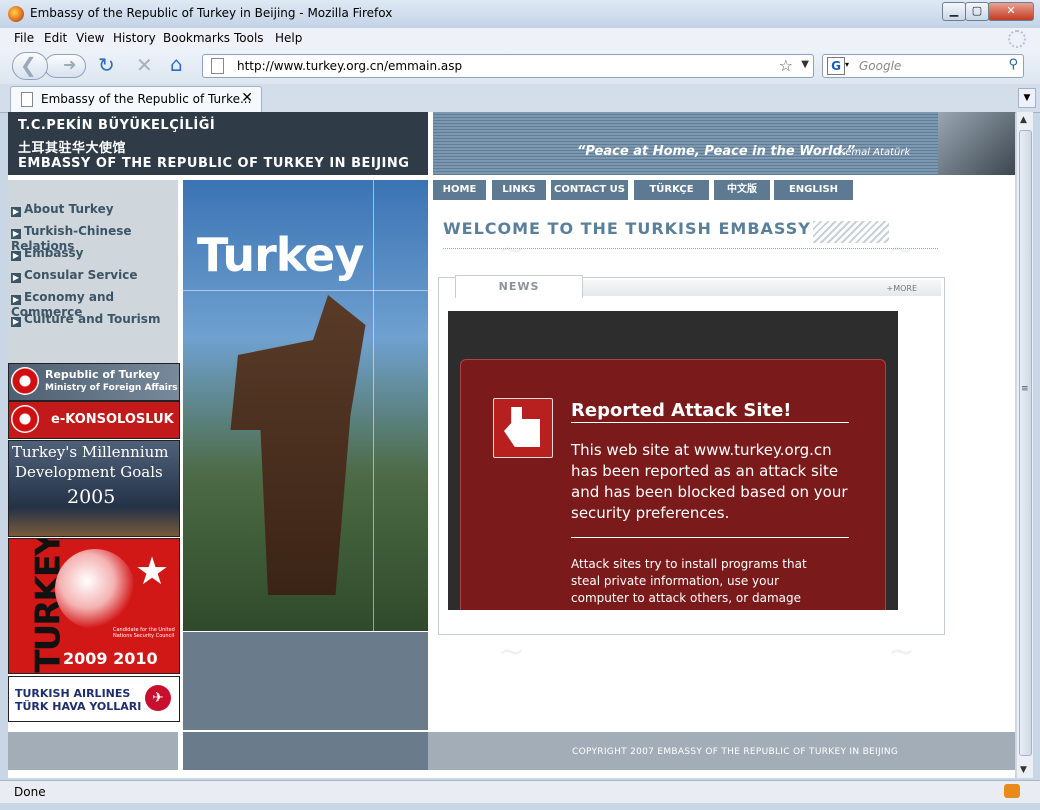 This screenshot has height=810, width=1040. I want to click on tab-embassy: Embassy of the Republic of Turke... ✕, so click(136, 99).